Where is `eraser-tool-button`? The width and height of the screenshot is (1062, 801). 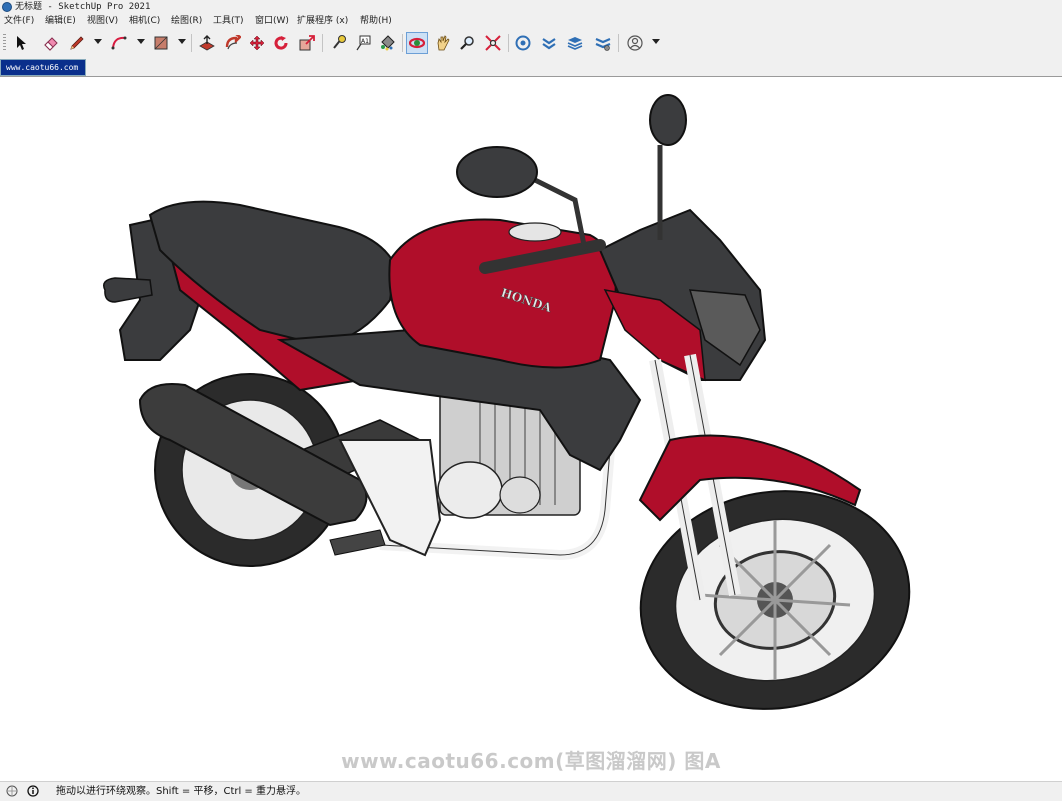
eraser-tool-button is located at coordinates (51, 43).